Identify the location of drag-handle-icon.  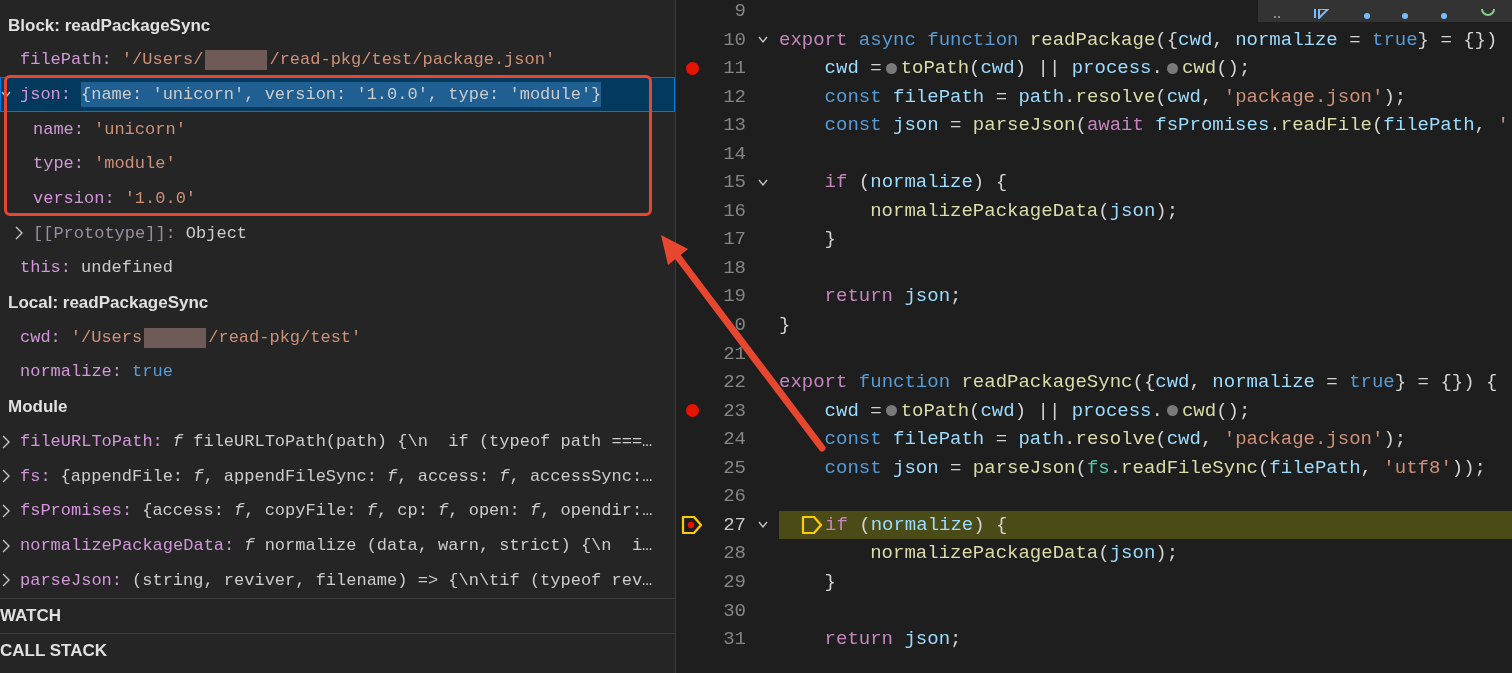
(1277, 17).